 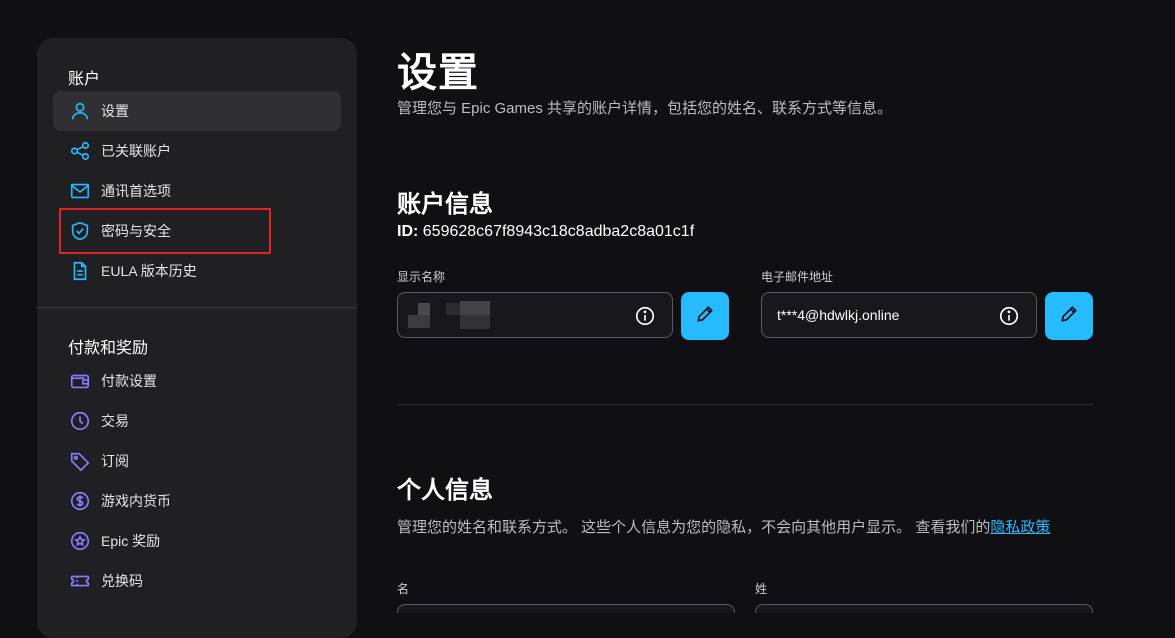 I want to click on wallet-icon, so click(x=80, y=381).